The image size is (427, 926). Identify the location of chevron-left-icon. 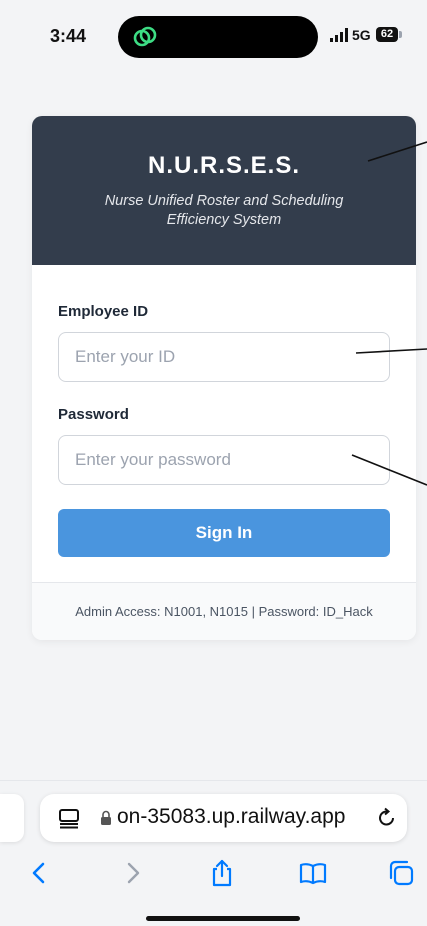
(39, 873).